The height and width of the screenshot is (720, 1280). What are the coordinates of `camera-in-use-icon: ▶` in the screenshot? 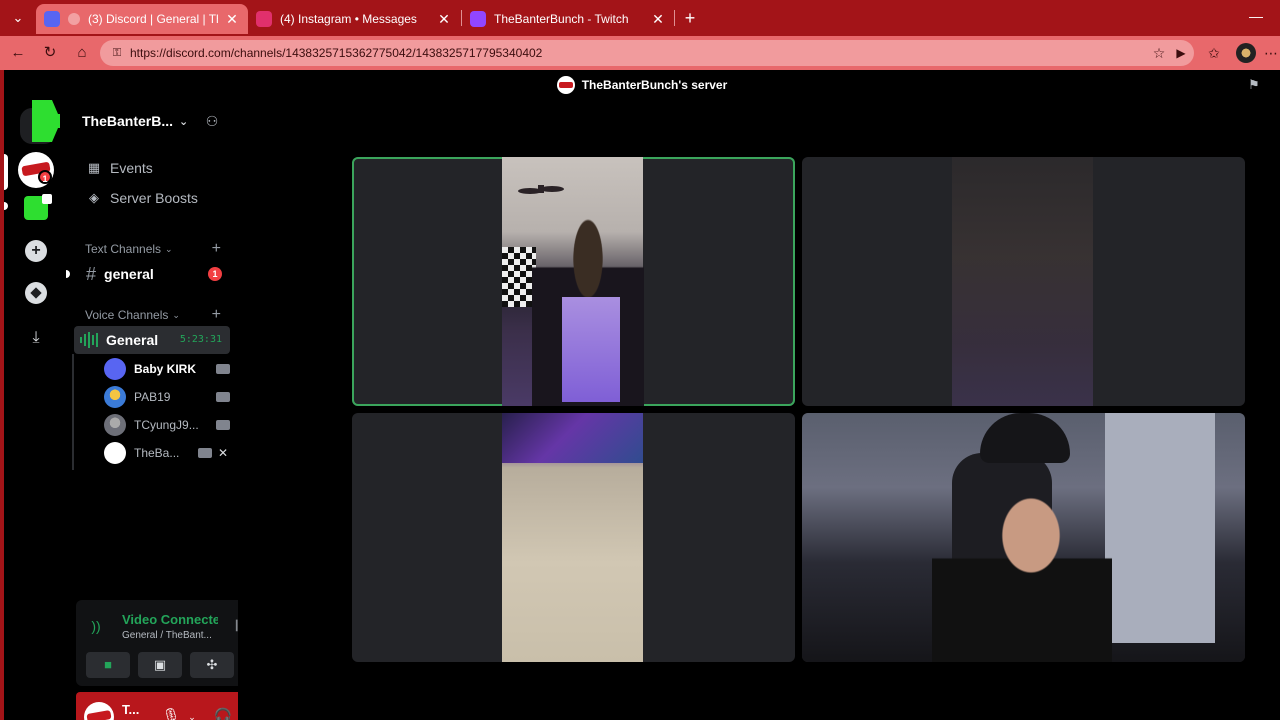 It's located at (1181, 53).